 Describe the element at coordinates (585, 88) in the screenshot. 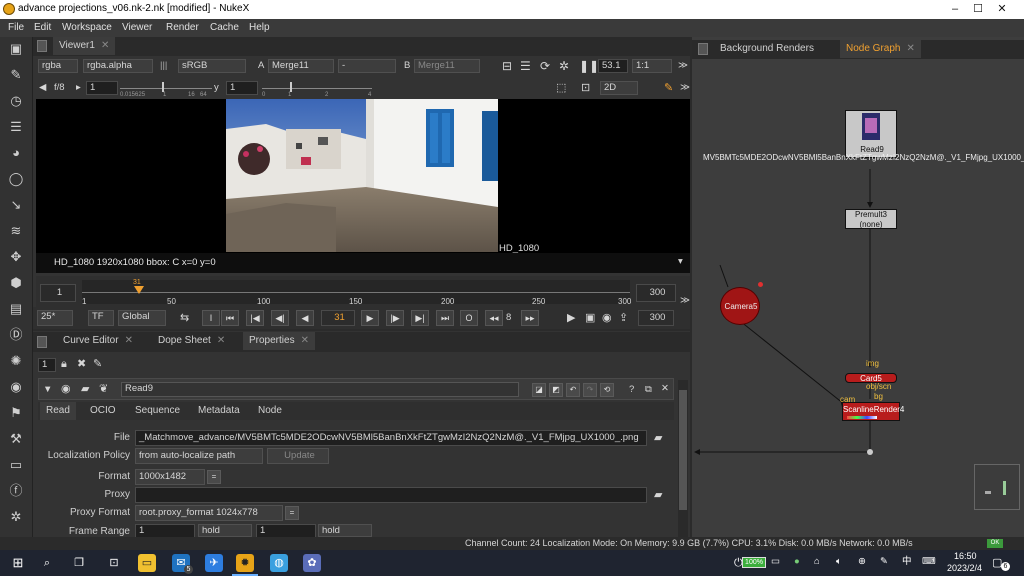

I see `mask-icon: ⊡` at that location.